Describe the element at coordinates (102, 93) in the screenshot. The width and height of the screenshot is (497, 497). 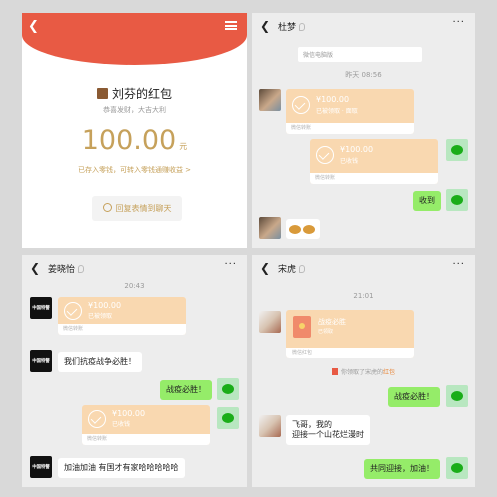
I see `sender-avatar` at that location.